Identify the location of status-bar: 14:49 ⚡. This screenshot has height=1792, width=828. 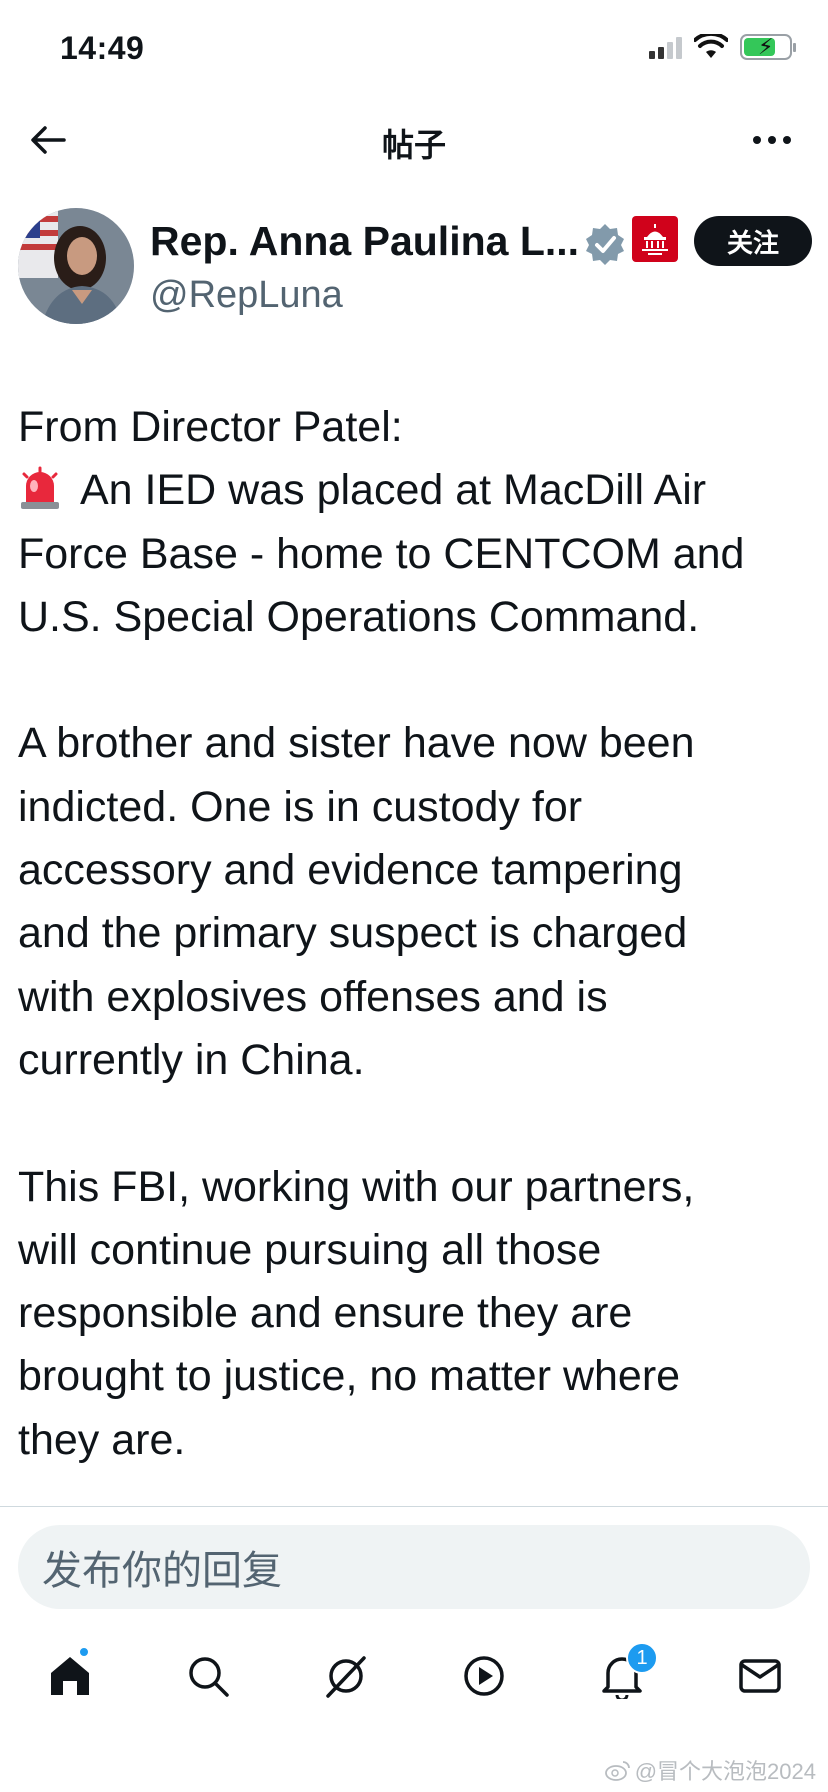
(414, 50).